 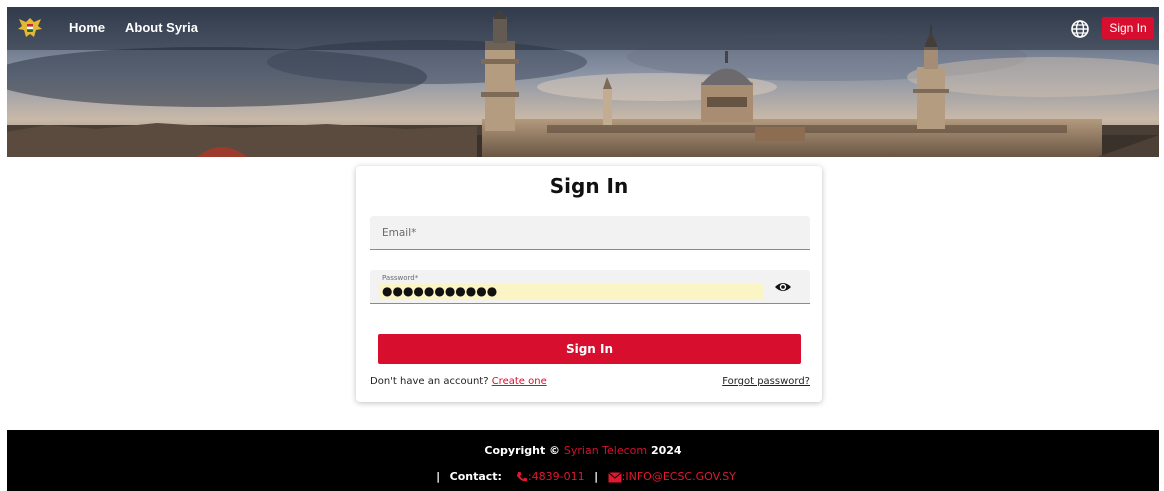 I want to click on email-label: Email*, so click(x=399, y=233).